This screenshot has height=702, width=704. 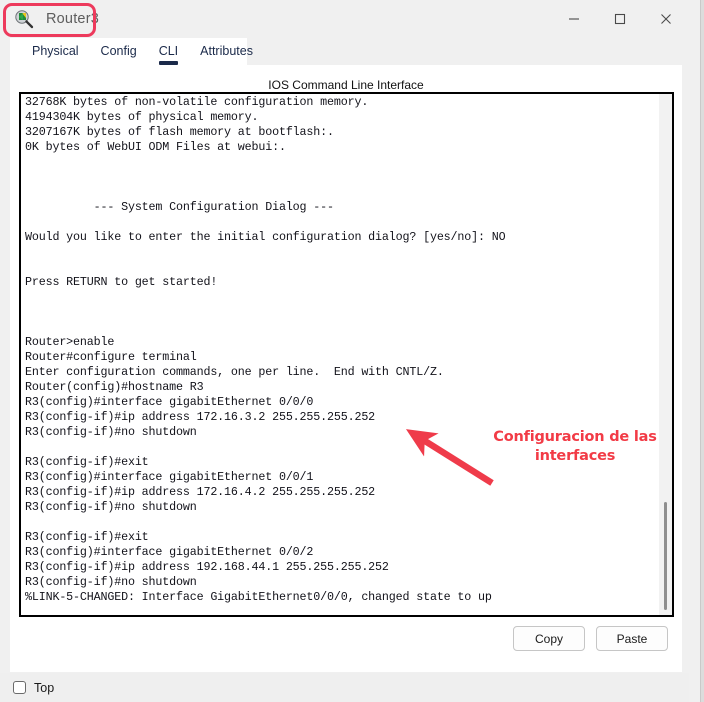 What do you see at coordinates (694, 370) in the screenshot?
I see `window-scrollbar` at bounding box center [694, 370].